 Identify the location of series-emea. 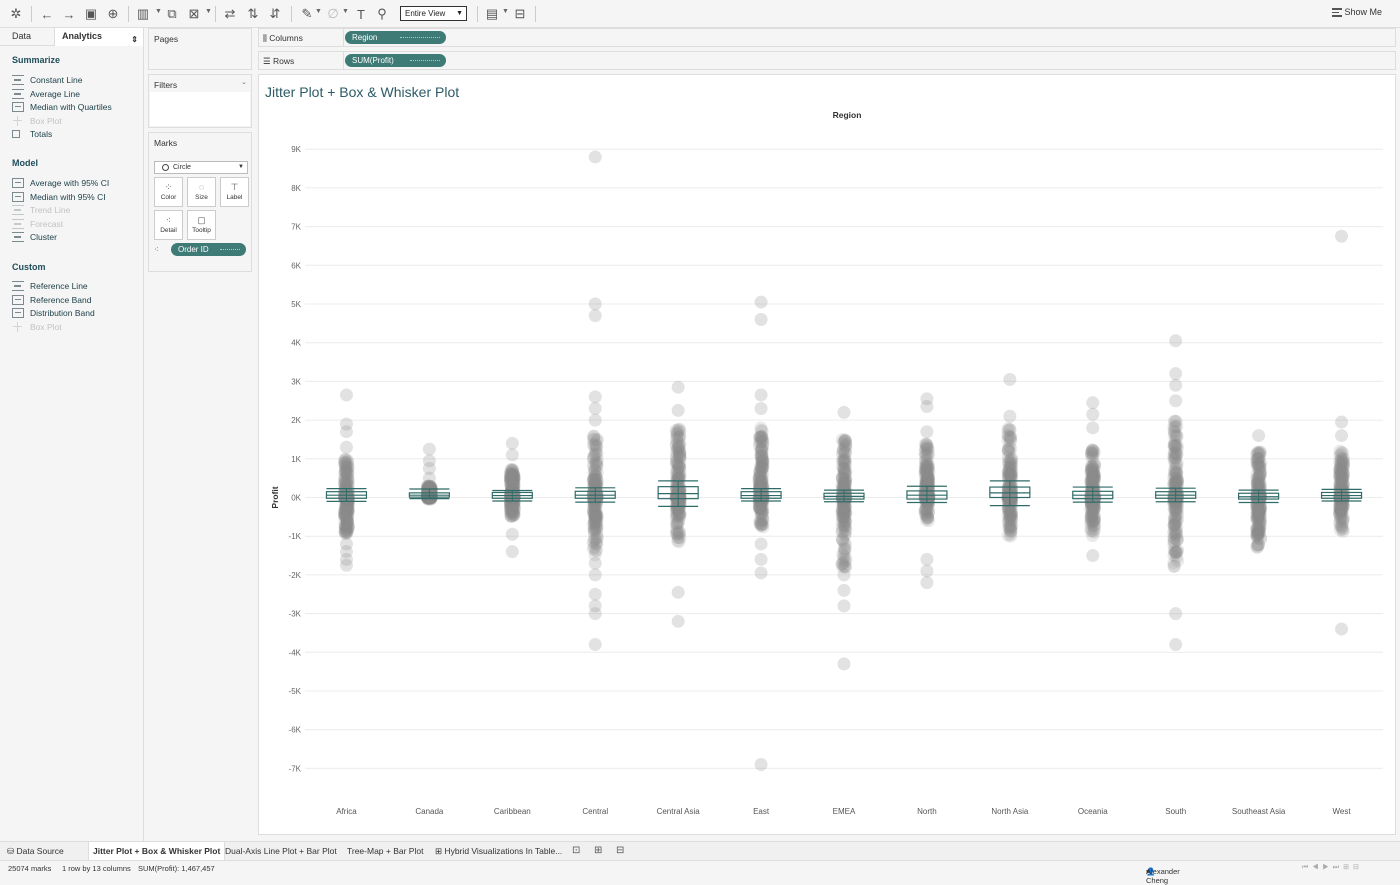
(844, 538).